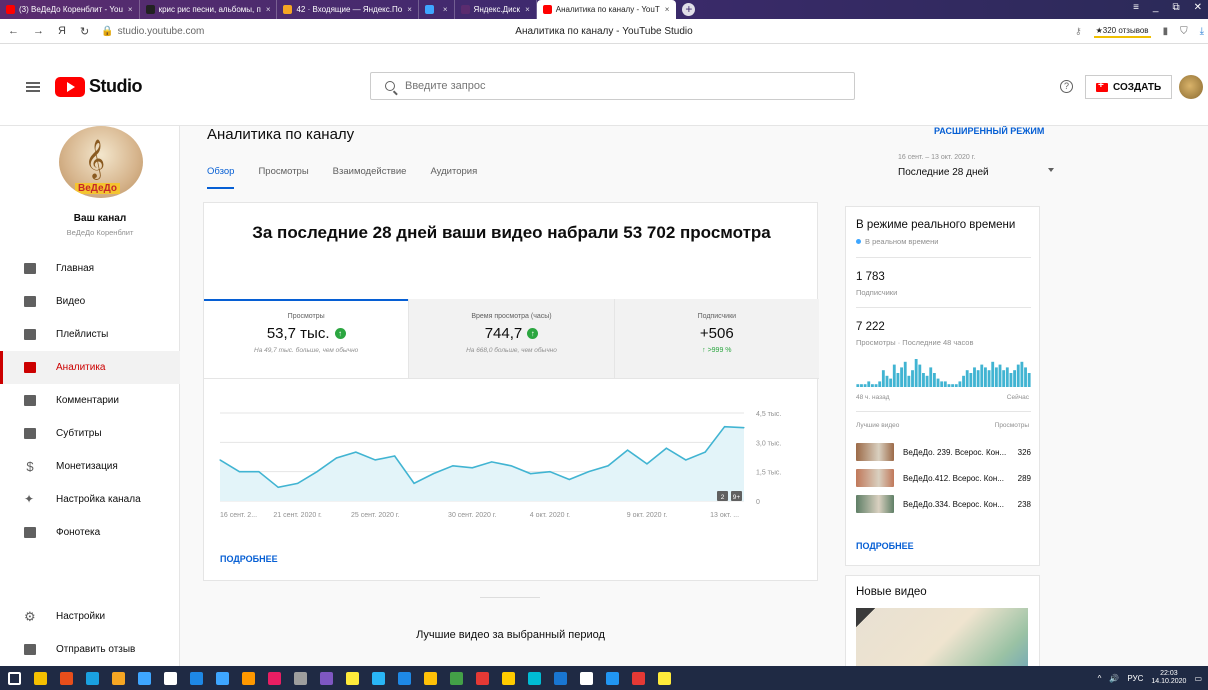 This screenshot has width=1208, height=690. Describe the element at coordinates (1114, 678) in the screenshot. I see `volume-icon: 🔊` at that location.